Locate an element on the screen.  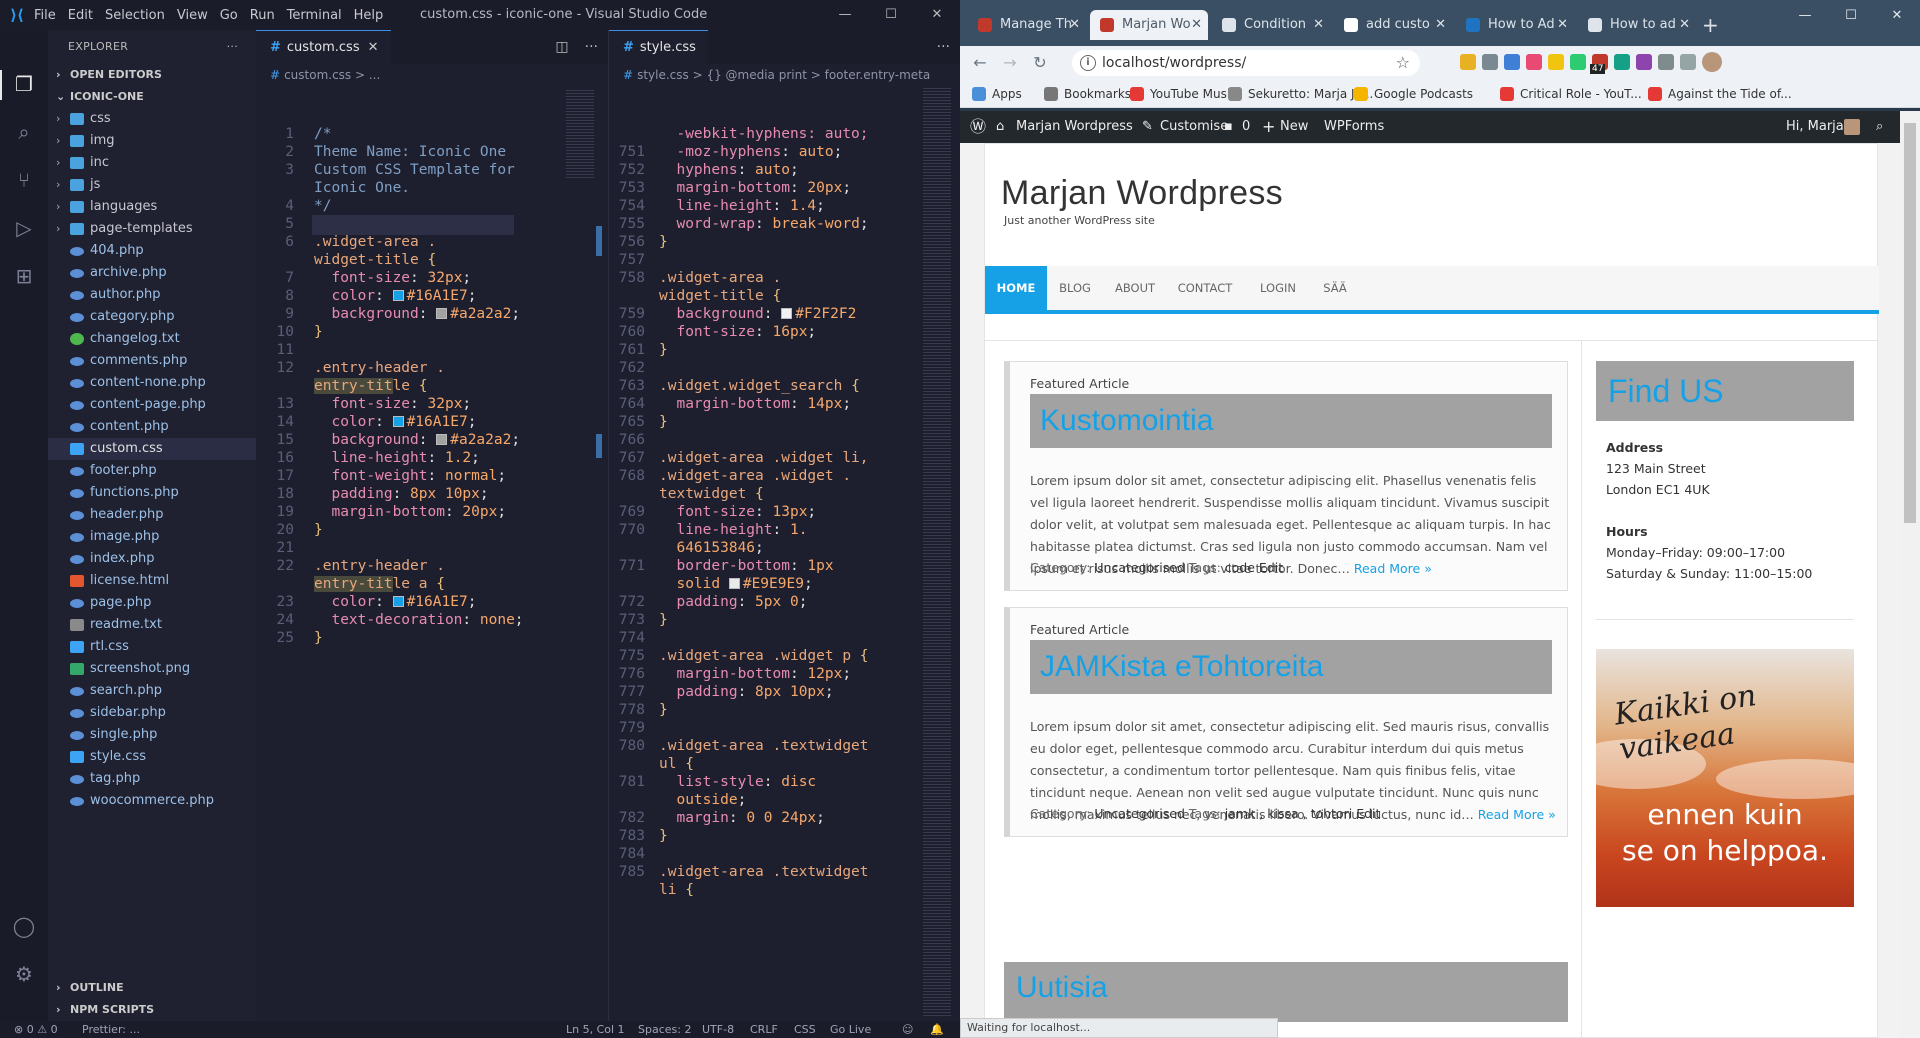
back-icon: ← is located at coordinates (980, 63).